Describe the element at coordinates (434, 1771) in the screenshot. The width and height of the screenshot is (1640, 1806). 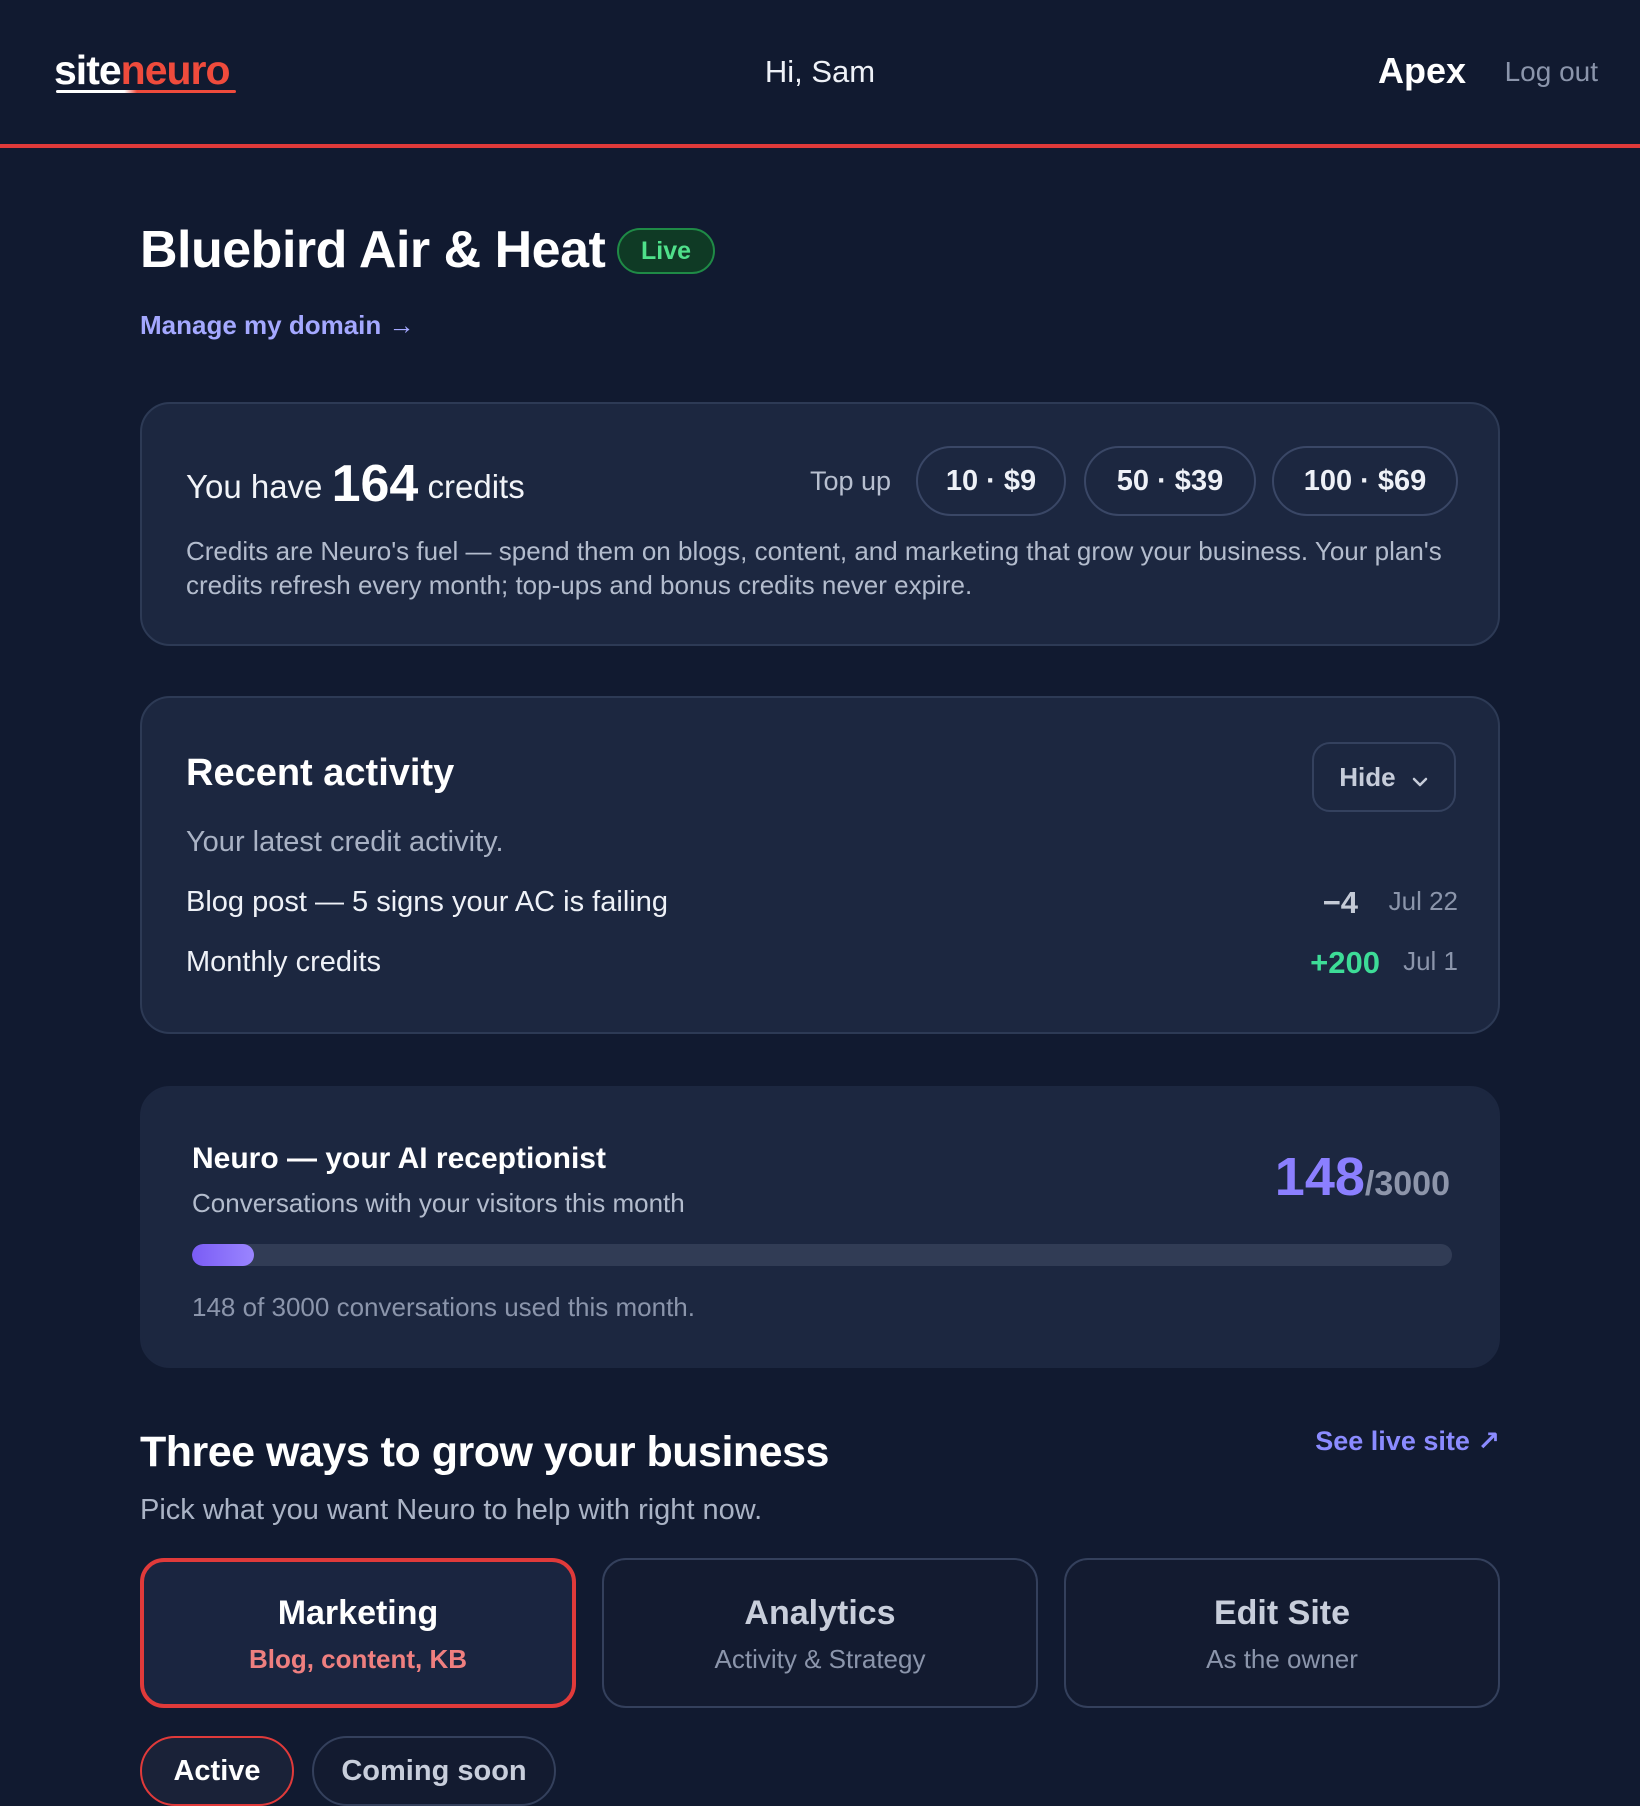
I see `filter-coming-soon-pill: Coming soon` at that location.